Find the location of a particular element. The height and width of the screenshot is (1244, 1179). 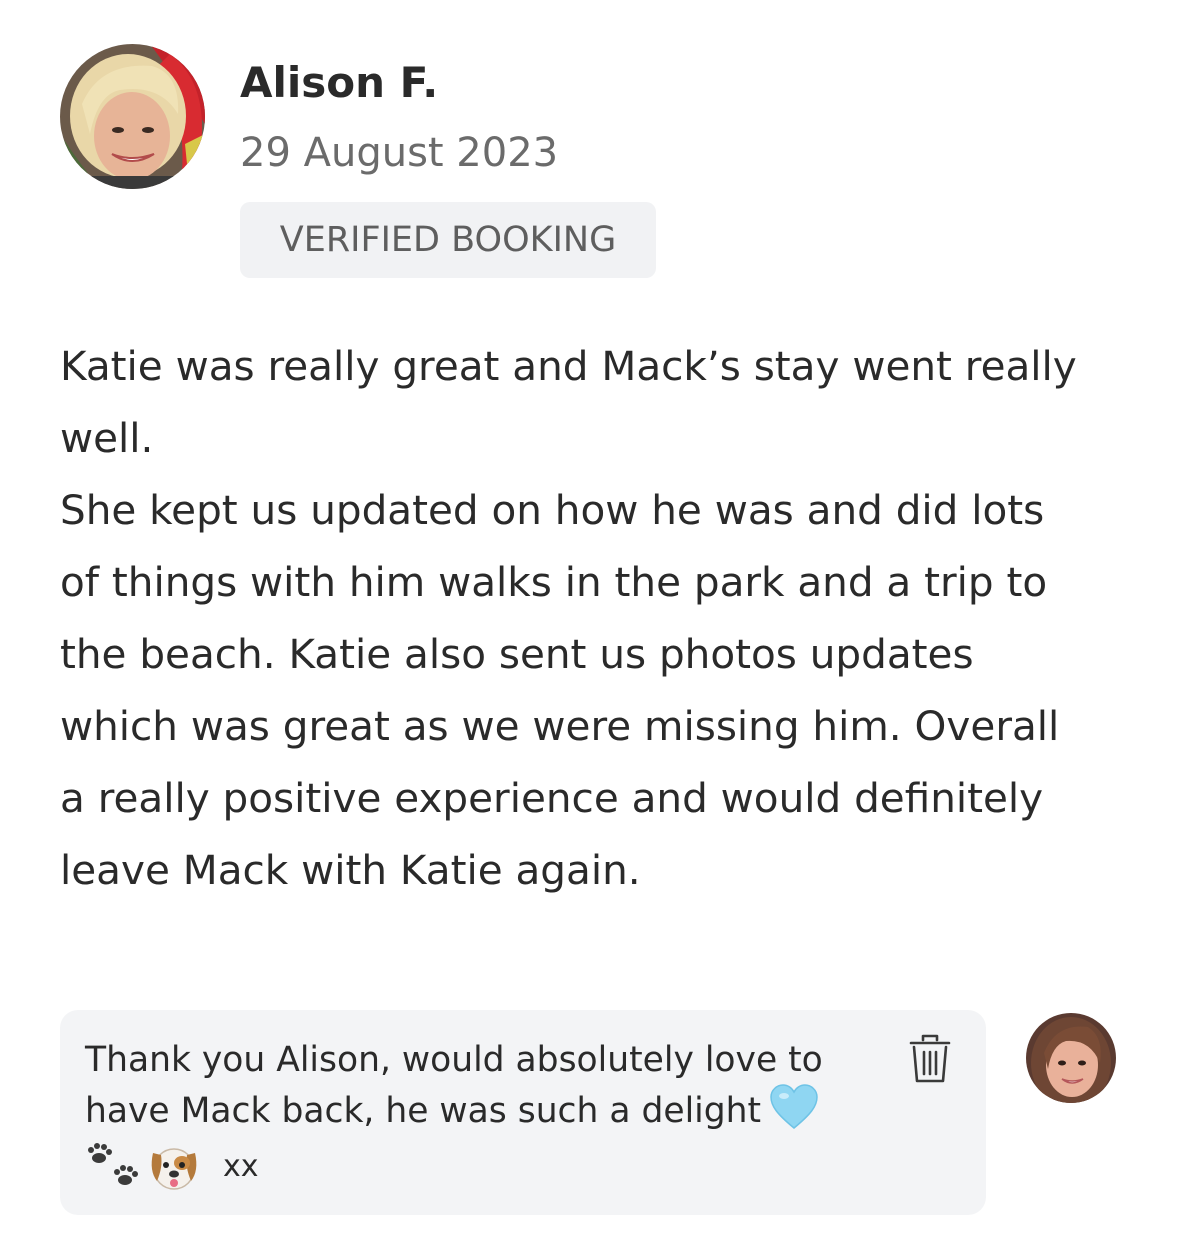

sitter-avatar is located at coordinates (1071, 1058).